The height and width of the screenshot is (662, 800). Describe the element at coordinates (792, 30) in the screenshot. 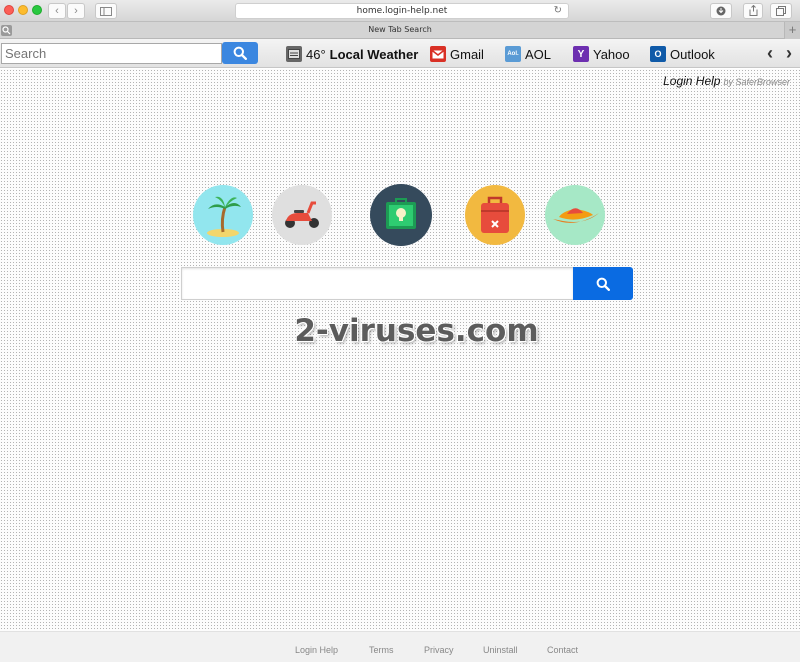

I see `new-tab-button: +` at that location.